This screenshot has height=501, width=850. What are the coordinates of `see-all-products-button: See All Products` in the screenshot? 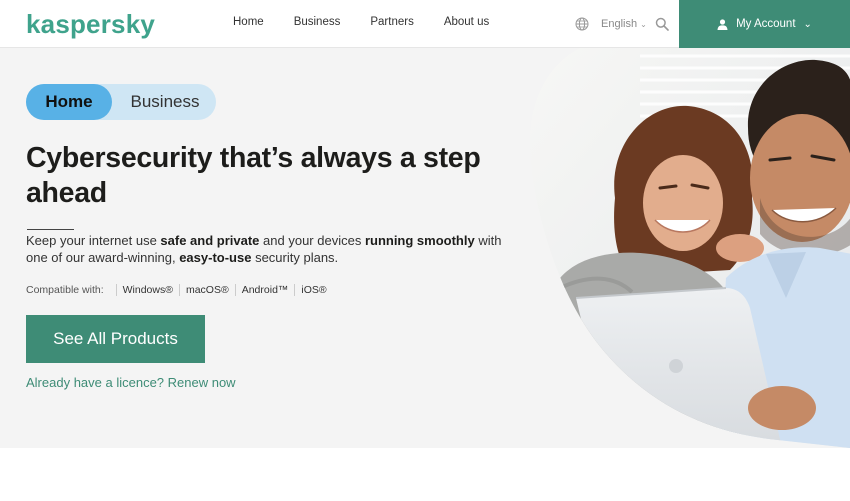 It's located at (115, 339).